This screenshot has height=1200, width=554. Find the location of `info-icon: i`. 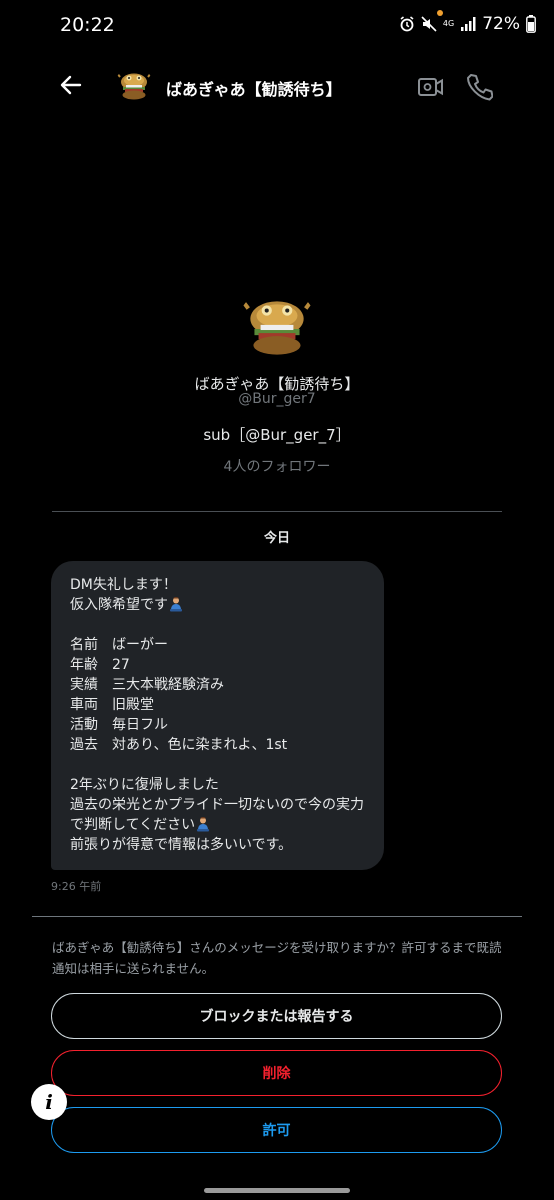

info-icon: i is located at coordinates (49, 1102).